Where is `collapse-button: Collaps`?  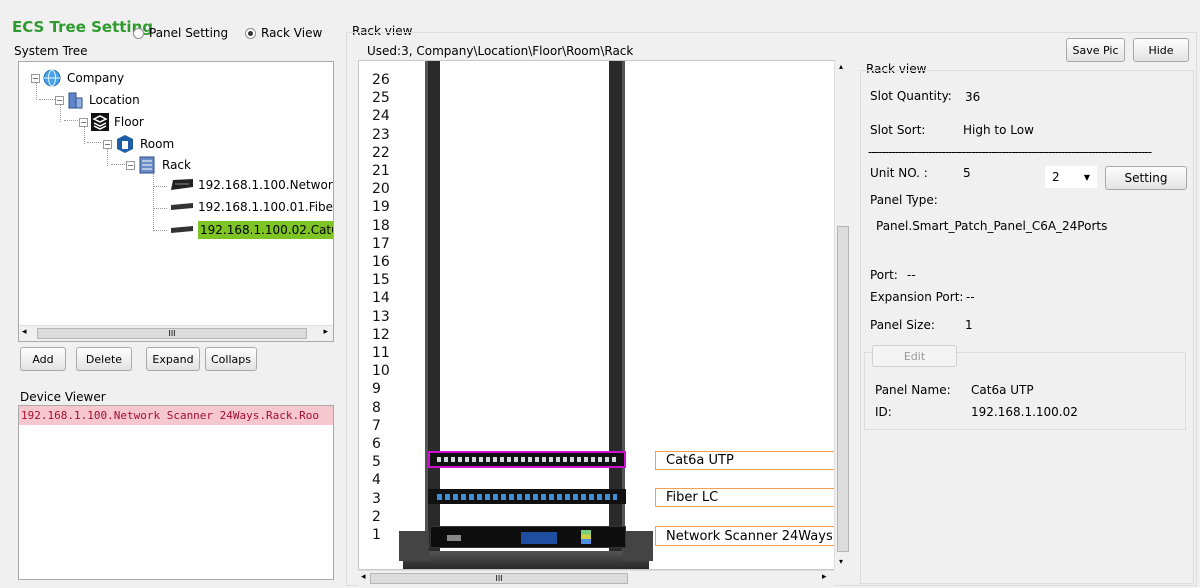
collapse-button: Collaps is located at coordinates (231, 359).